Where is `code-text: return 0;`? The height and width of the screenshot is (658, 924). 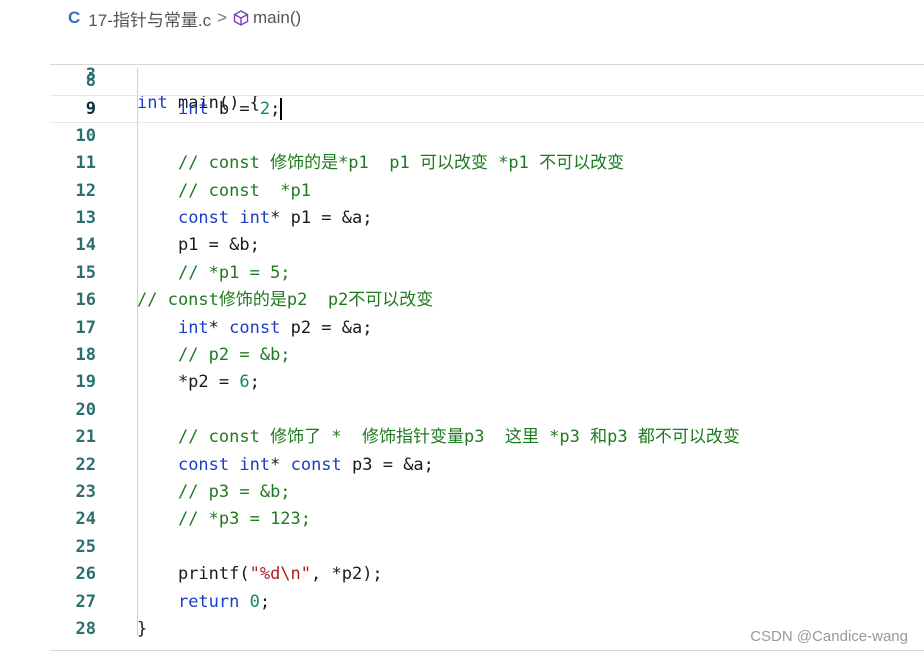 code-text: return 0; is located at coordinates (224, 601).